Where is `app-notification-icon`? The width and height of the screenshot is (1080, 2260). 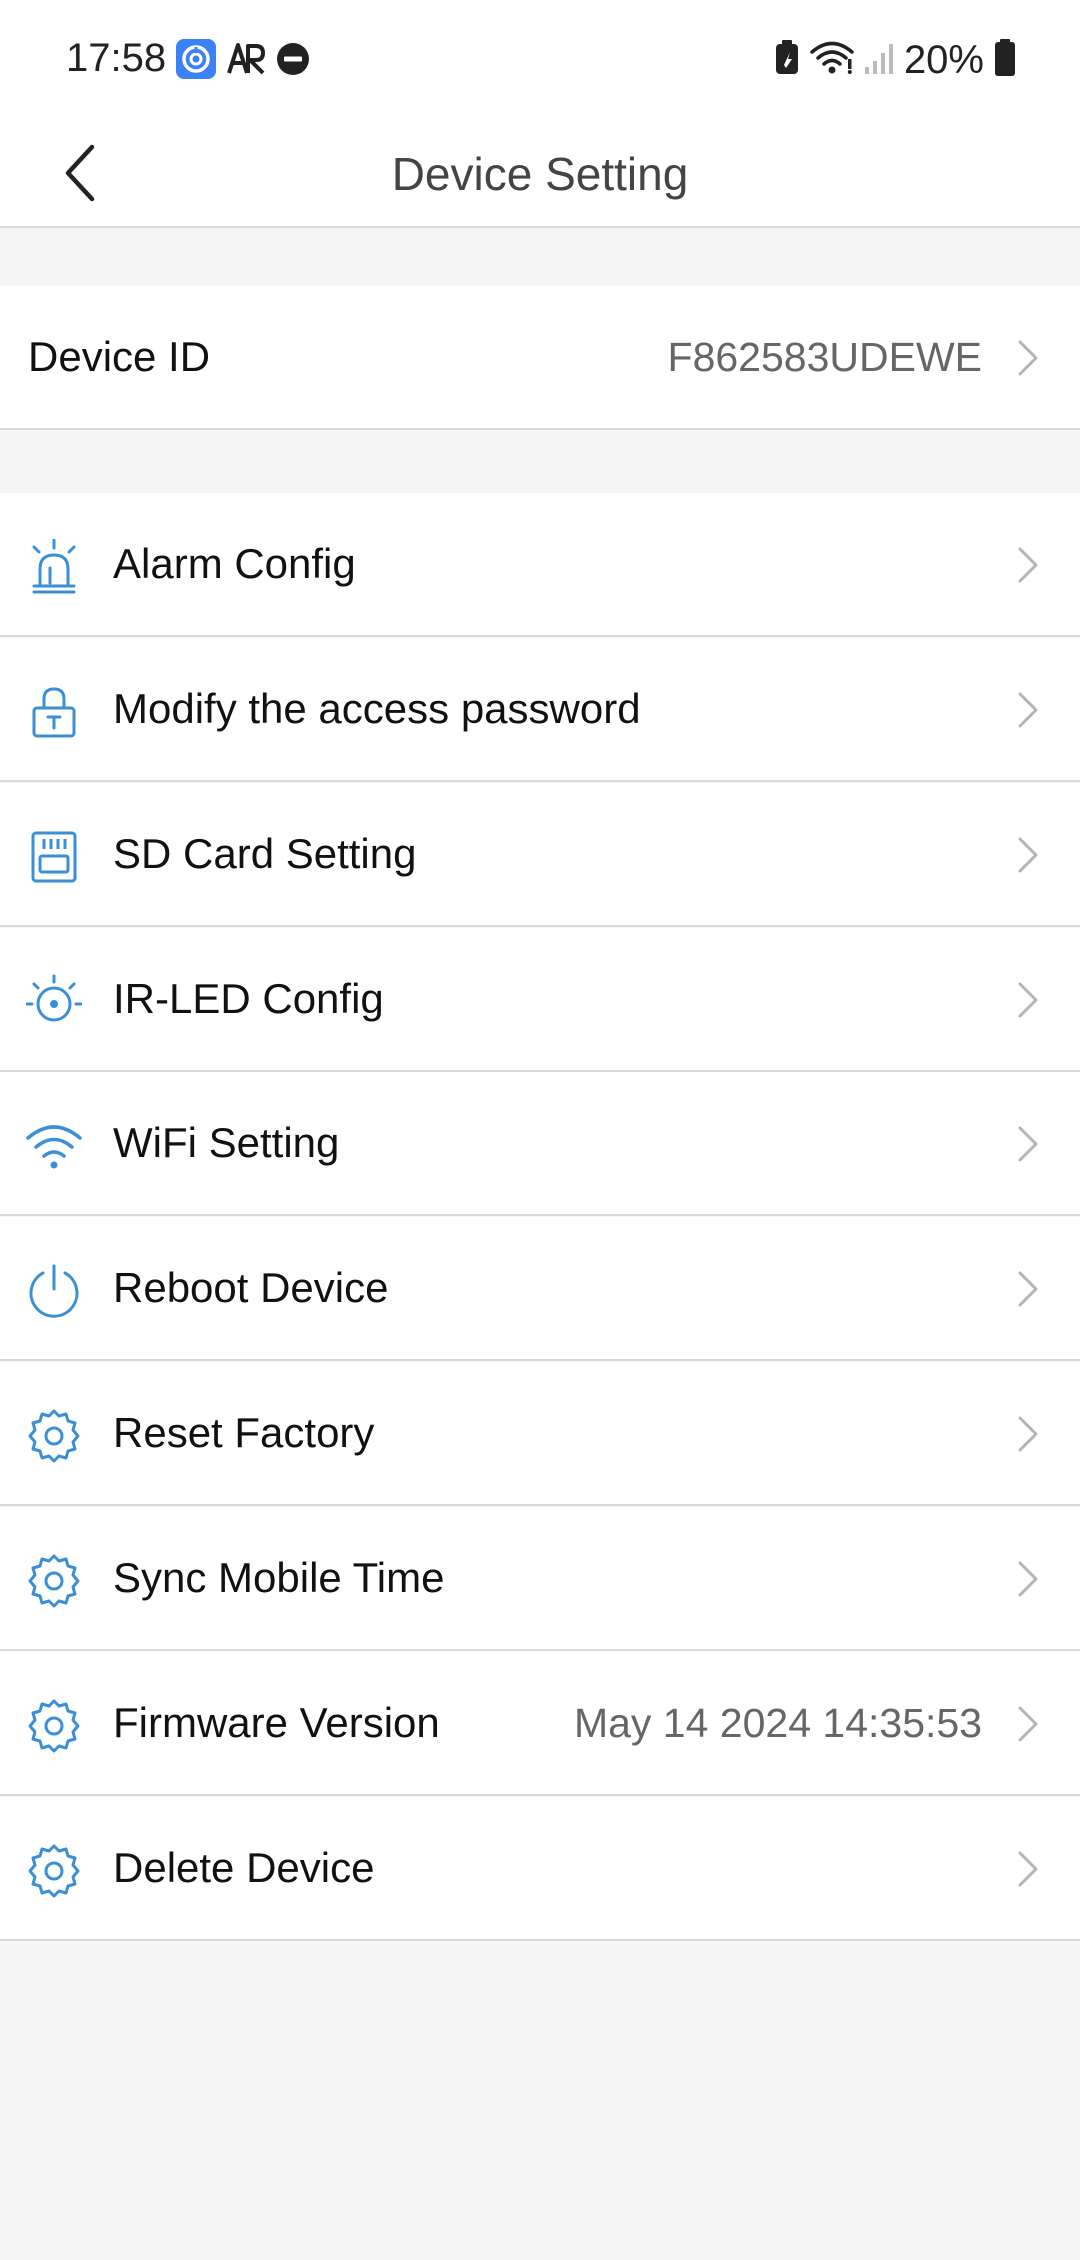 app-notification-icon is located at coordinates (196, 61).